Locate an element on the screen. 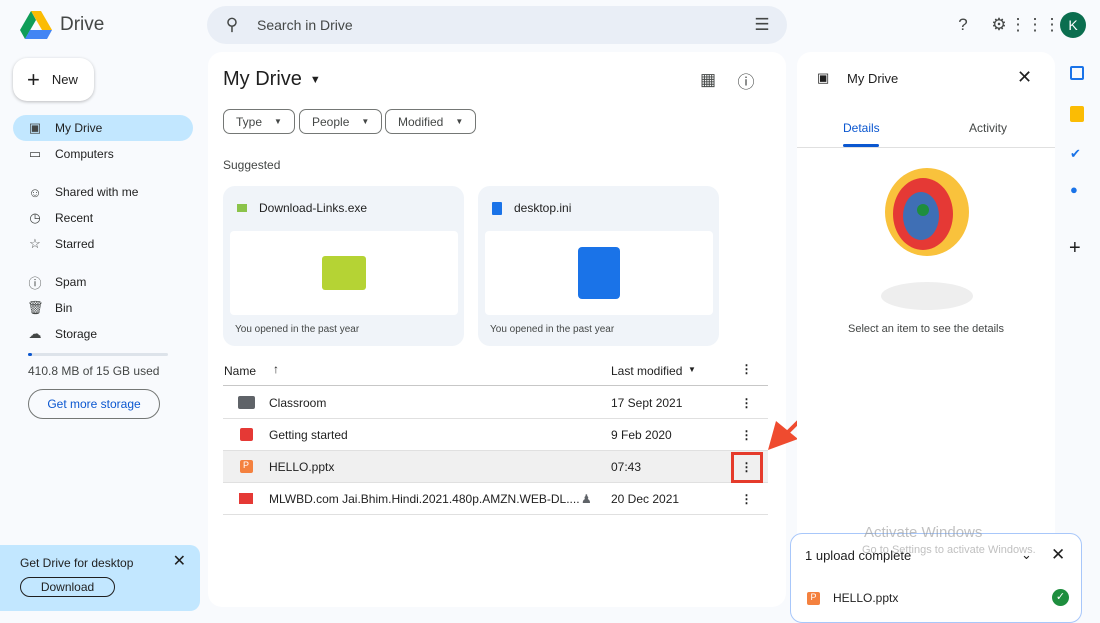  watermark-subtitle: Go to Settings to activate Windows. is located at coordinates (949, 550).